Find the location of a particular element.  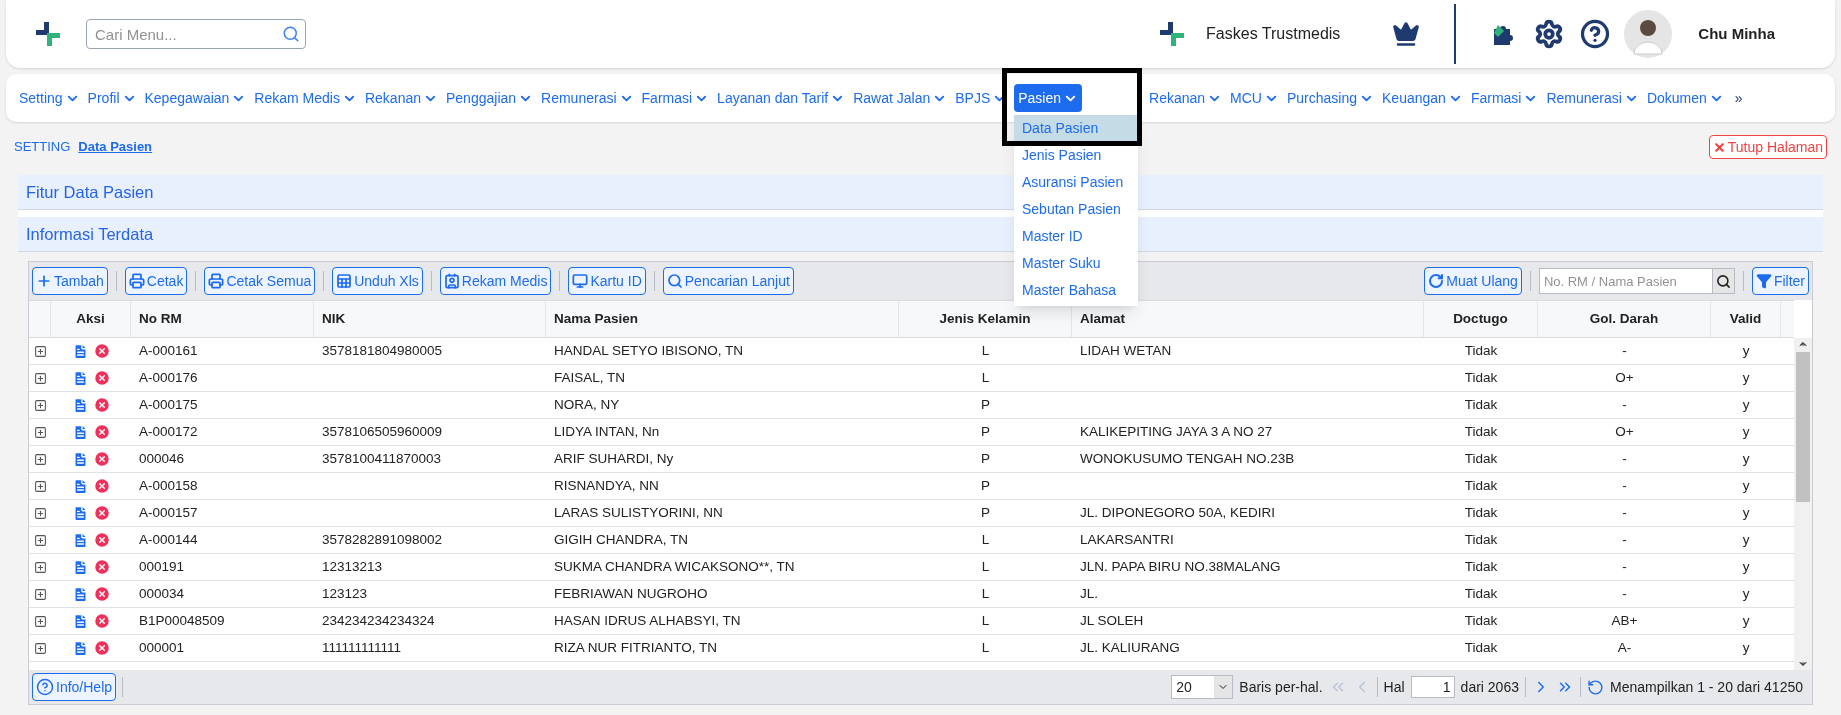

table-cell-text: LAKARSANTRI is located at coordinates (1127, 539).